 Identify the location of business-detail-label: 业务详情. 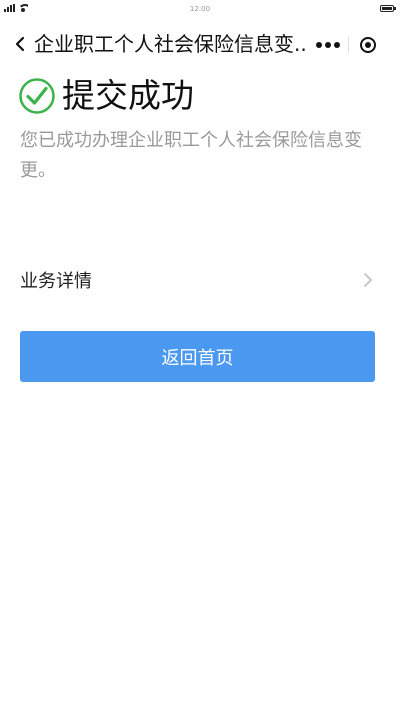
(56, 281).